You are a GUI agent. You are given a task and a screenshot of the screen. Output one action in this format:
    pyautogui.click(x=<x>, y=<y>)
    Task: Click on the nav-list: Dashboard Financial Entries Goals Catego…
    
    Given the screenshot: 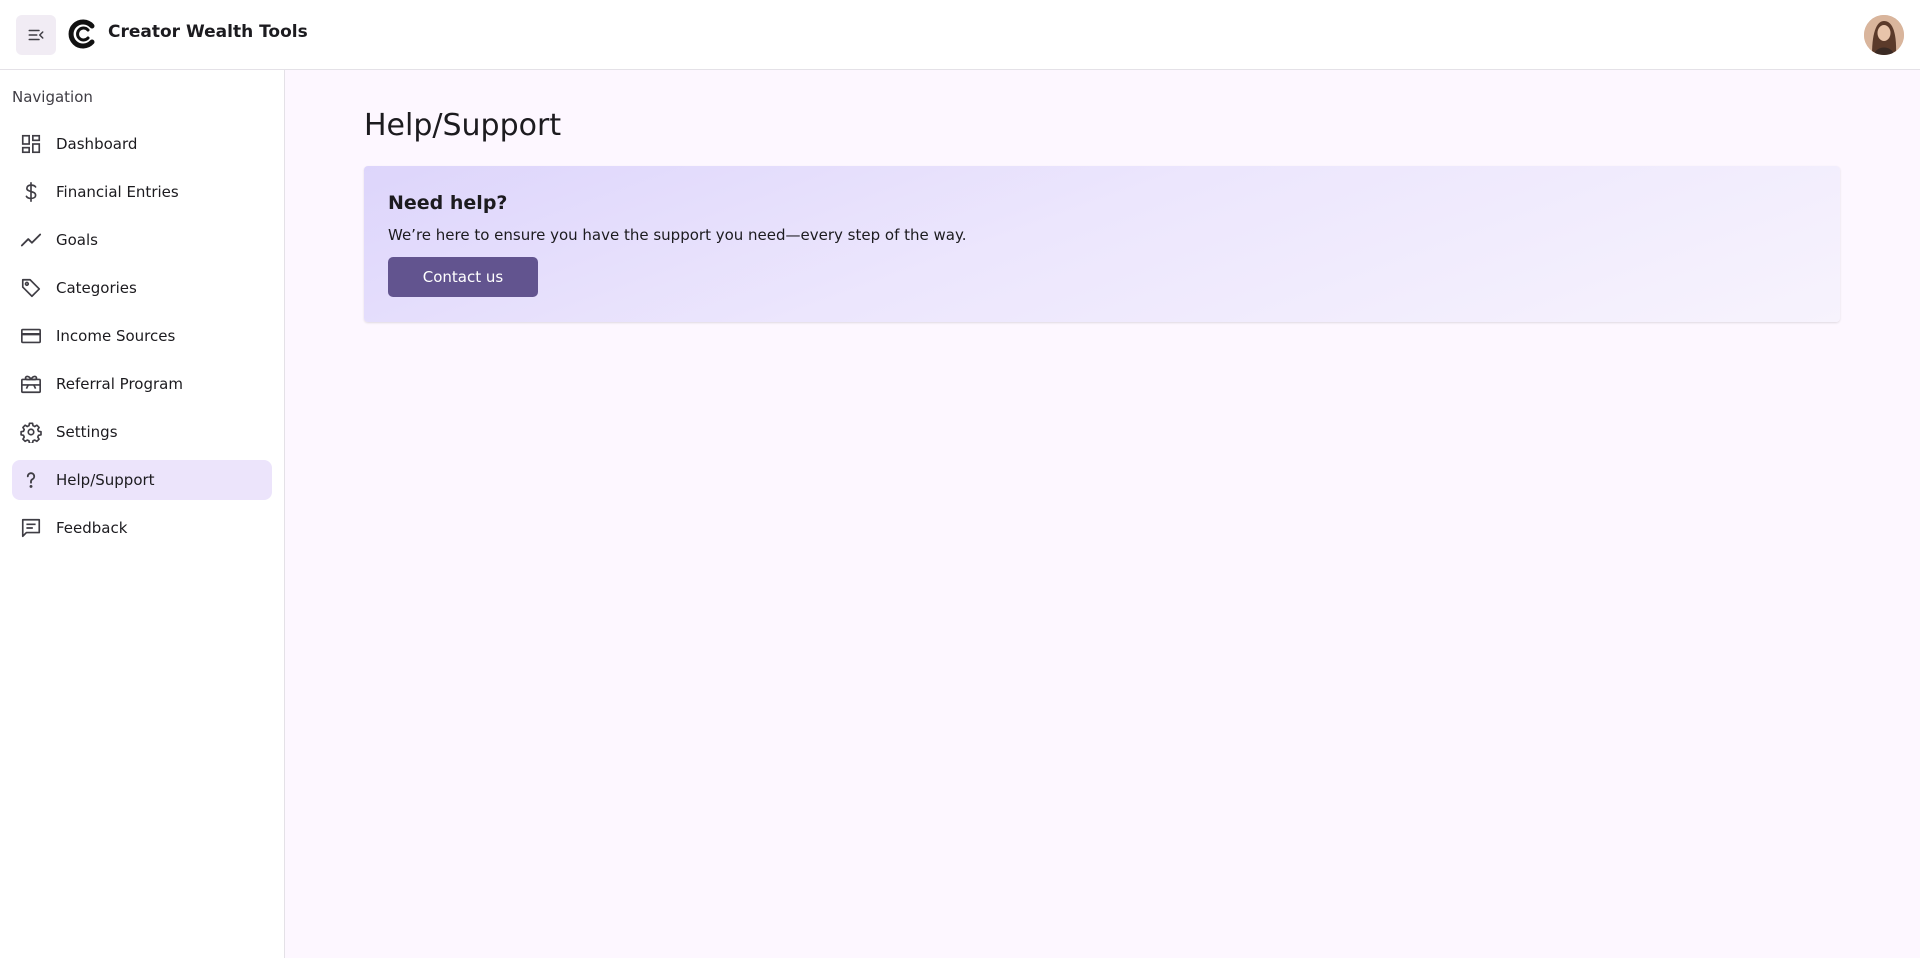 What is the action you would take?
    pyautogui.click(x=142, y=340)
    